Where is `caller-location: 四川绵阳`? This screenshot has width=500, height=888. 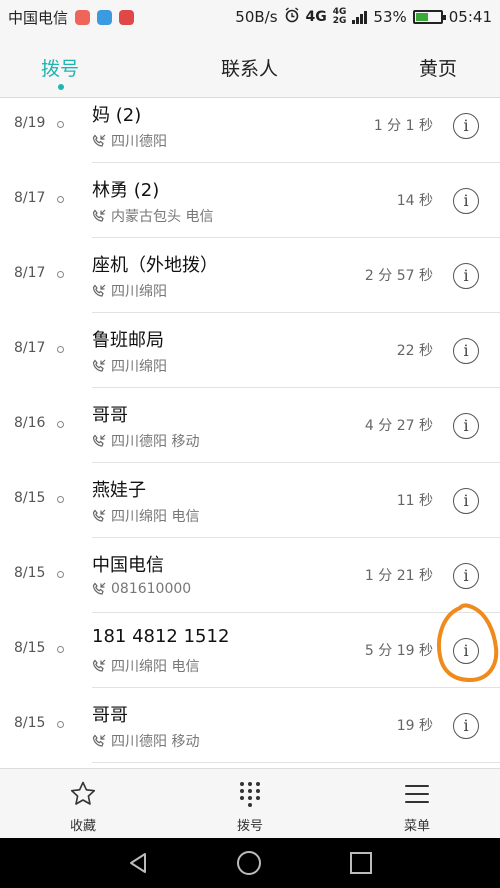 caller-location: 四川绵阳 is located at coordinates (129, 291).